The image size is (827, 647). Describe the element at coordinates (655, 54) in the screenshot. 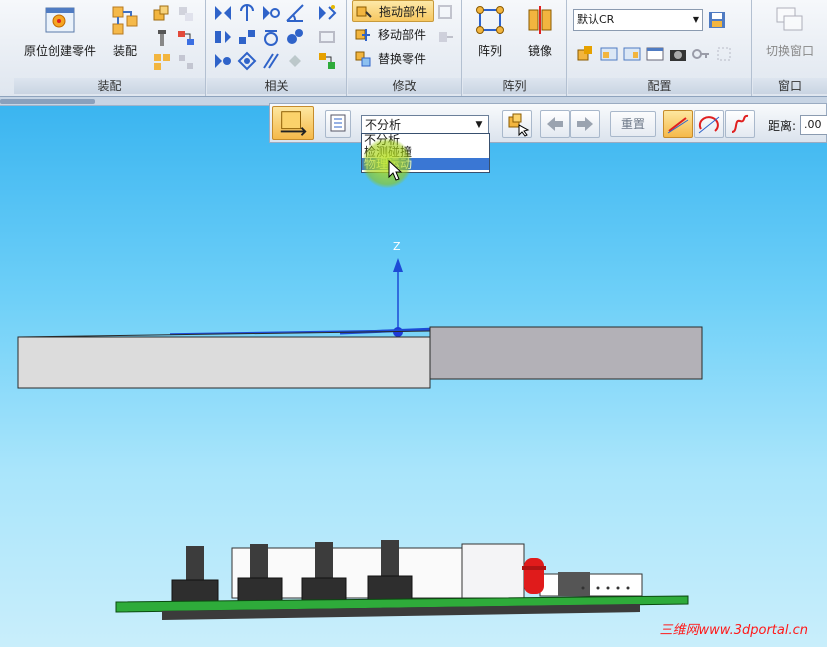

I see `window-config-icon` at that location.